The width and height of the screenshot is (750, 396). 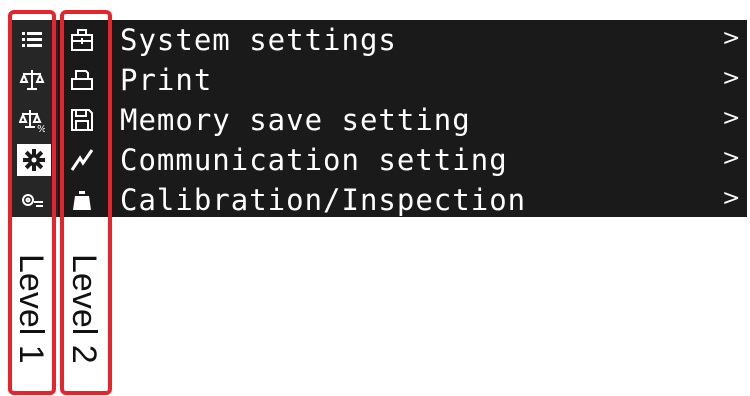 What do you see at coordinates (314, 160) in the screenshot?
I see `menu-item-label: Communication setting` at bounding box center [314, 160].